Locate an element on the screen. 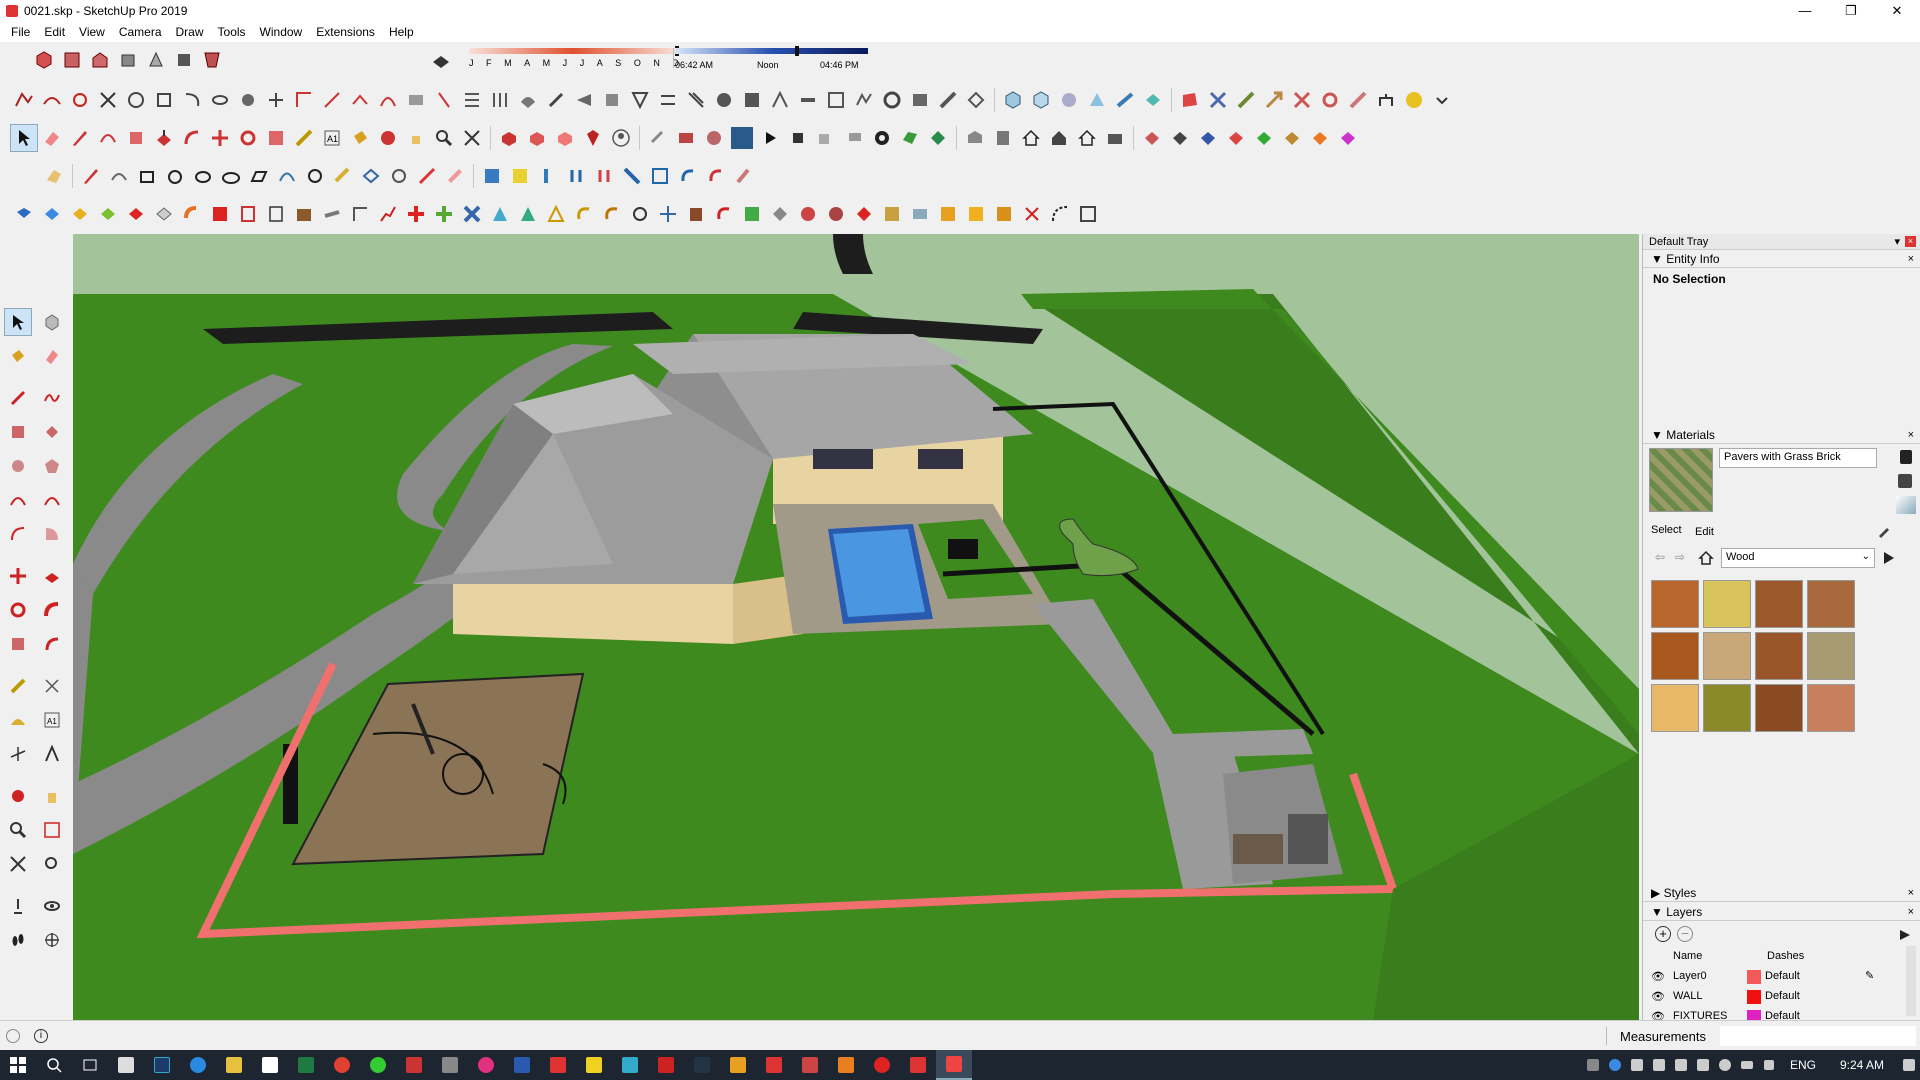 The height and width of the screenshot is (1080, 1920). eraser-tool-button is located at coordinates (52, 356).